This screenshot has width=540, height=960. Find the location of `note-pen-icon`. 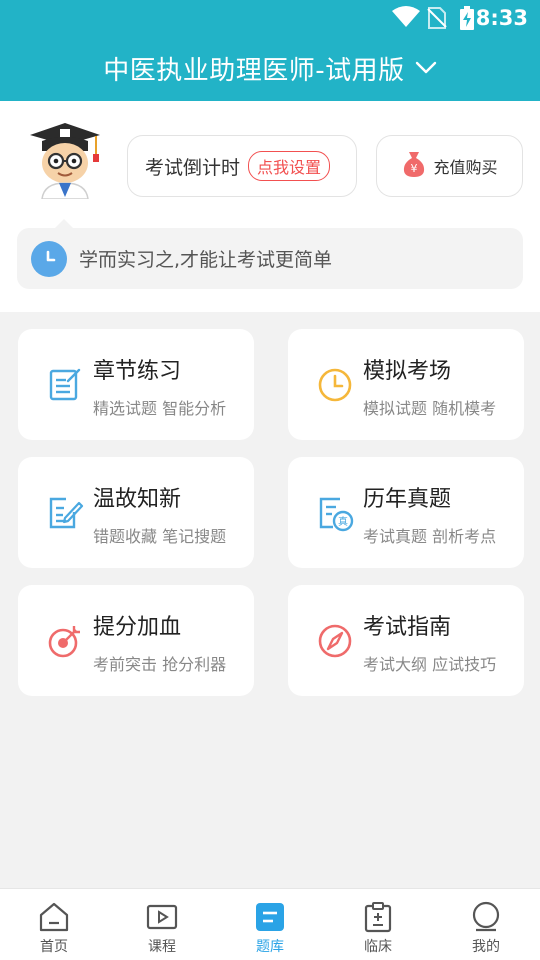

note-pen-icon is located at coordinates (65, 513).